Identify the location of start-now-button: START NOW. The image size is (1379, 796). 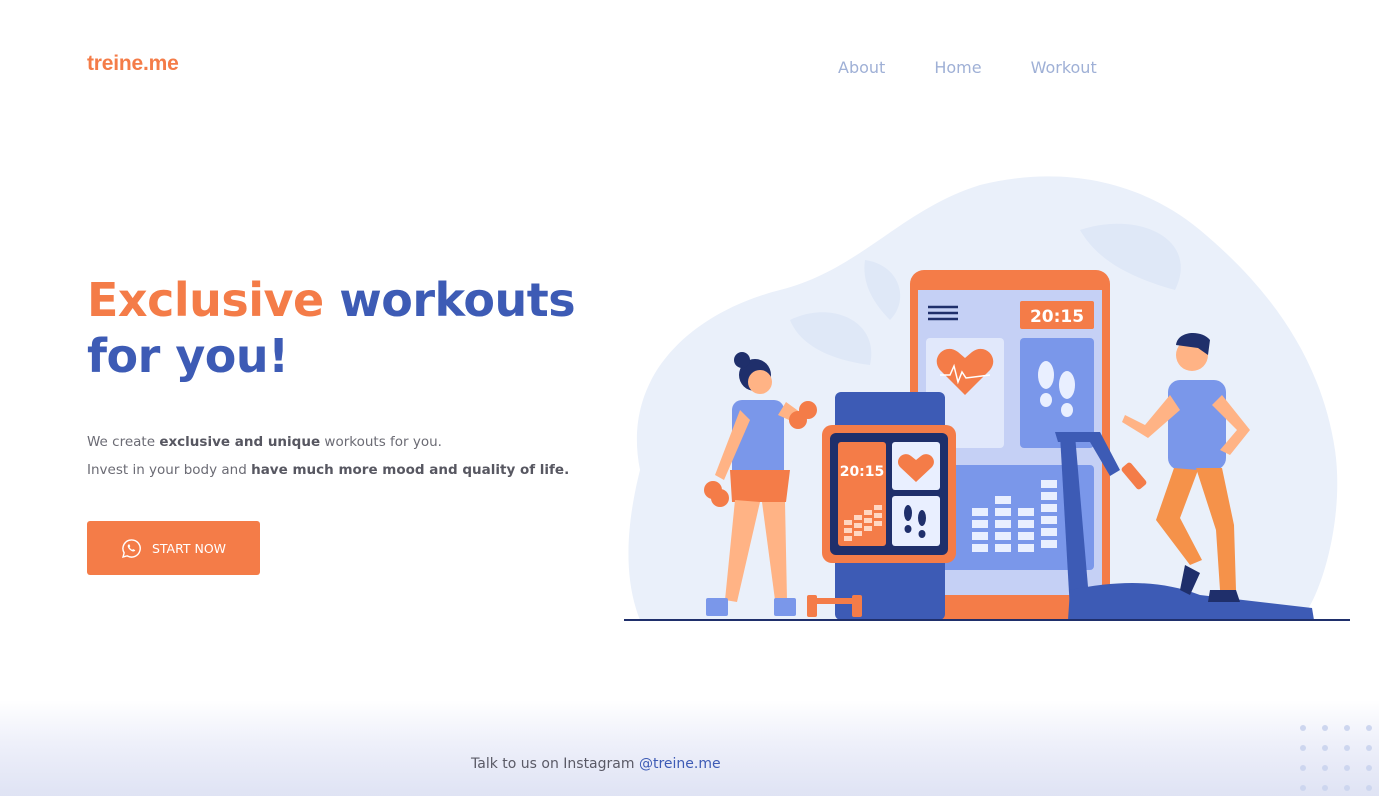
(173, 548).